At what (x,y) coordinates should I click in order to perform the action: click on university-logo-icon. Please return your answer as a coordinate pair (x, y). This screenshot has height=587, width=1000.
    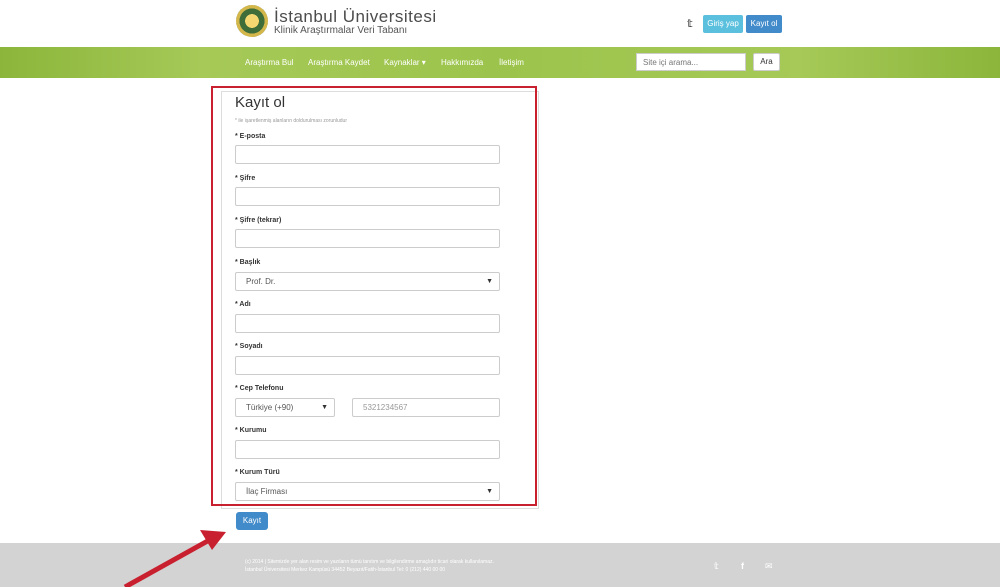
    Looking at the image, I should click on (252, 21).